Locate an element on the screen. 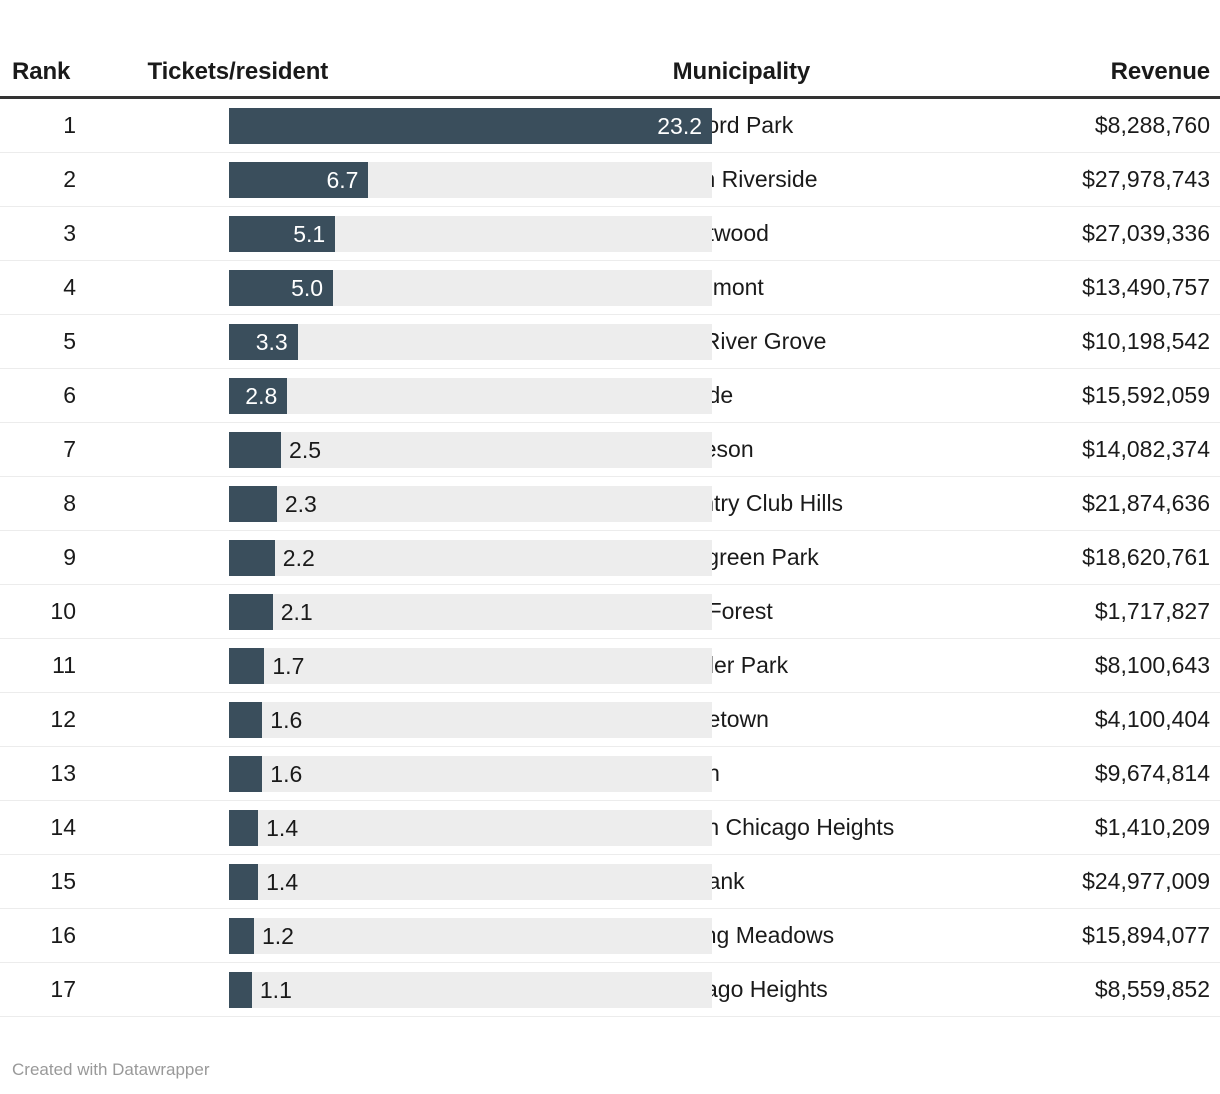  rank-cell: 3 is located at coordinates (69, 233).